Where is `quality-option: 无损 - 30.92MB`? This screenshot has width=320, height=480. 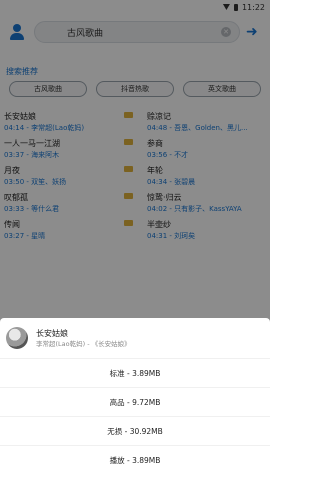
quality-option: 无损 - 30.92MB is located at coordinates (135, 430).